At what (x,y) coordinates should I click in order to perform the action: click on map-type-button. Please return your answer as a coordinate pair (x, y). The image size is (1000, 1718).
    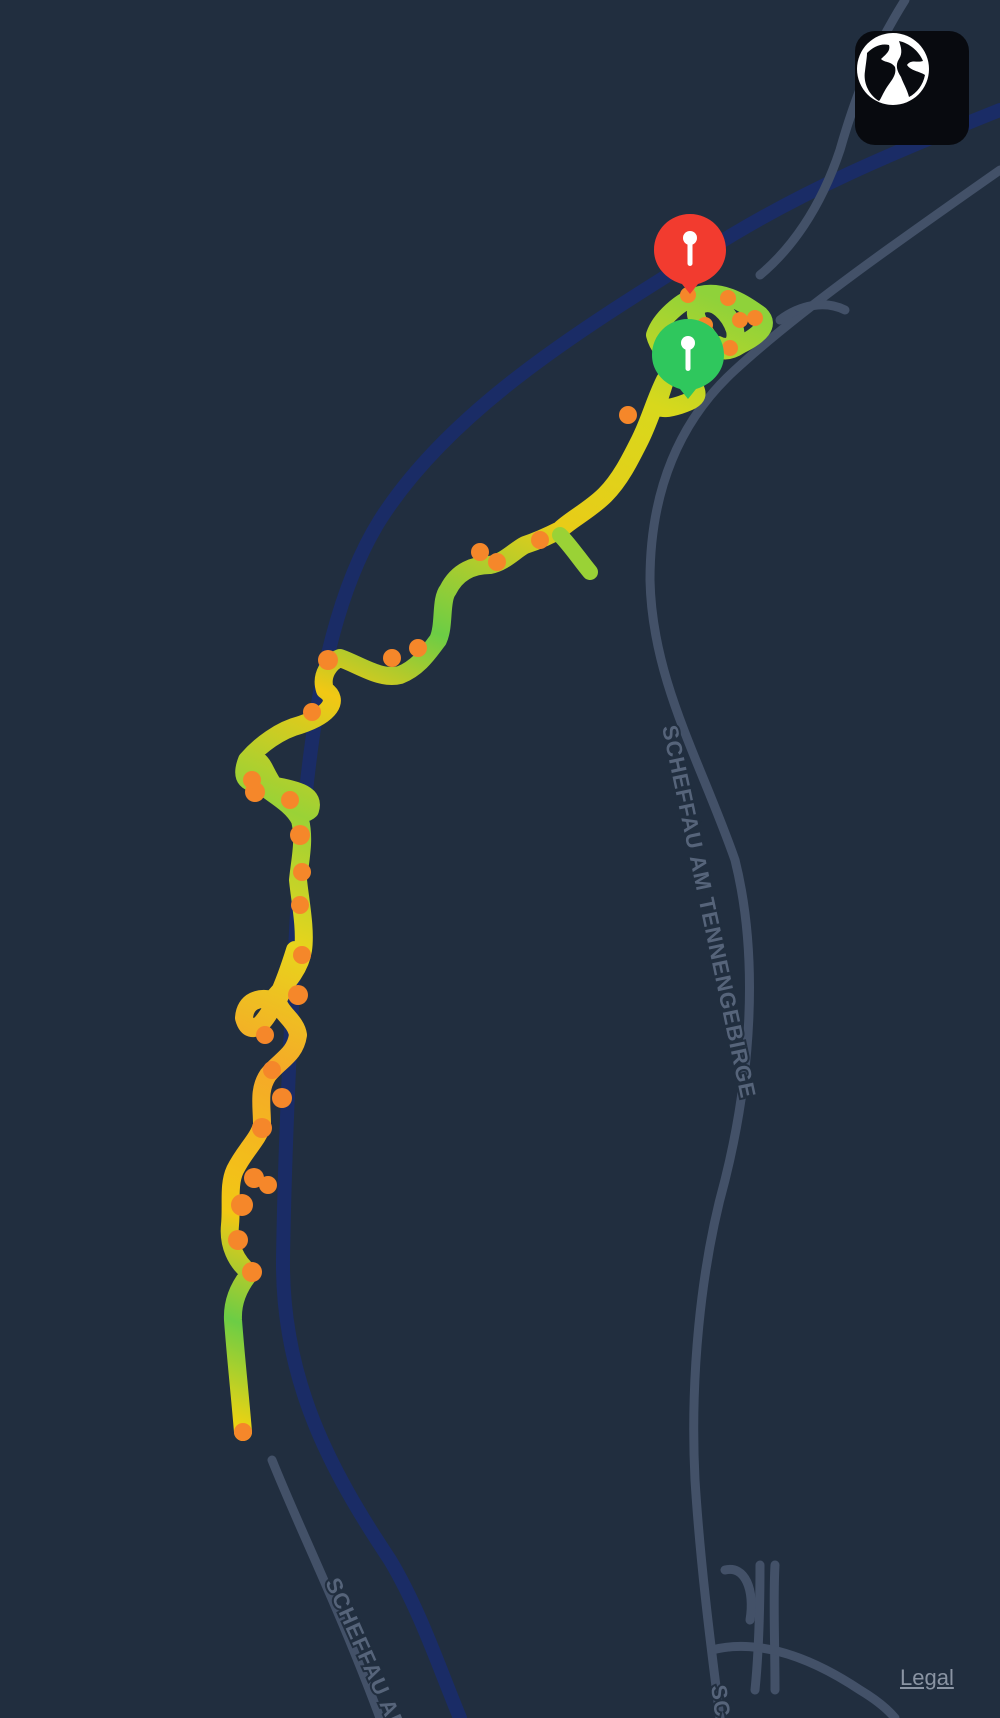
    Looking at the image, I should click on (912, 88).